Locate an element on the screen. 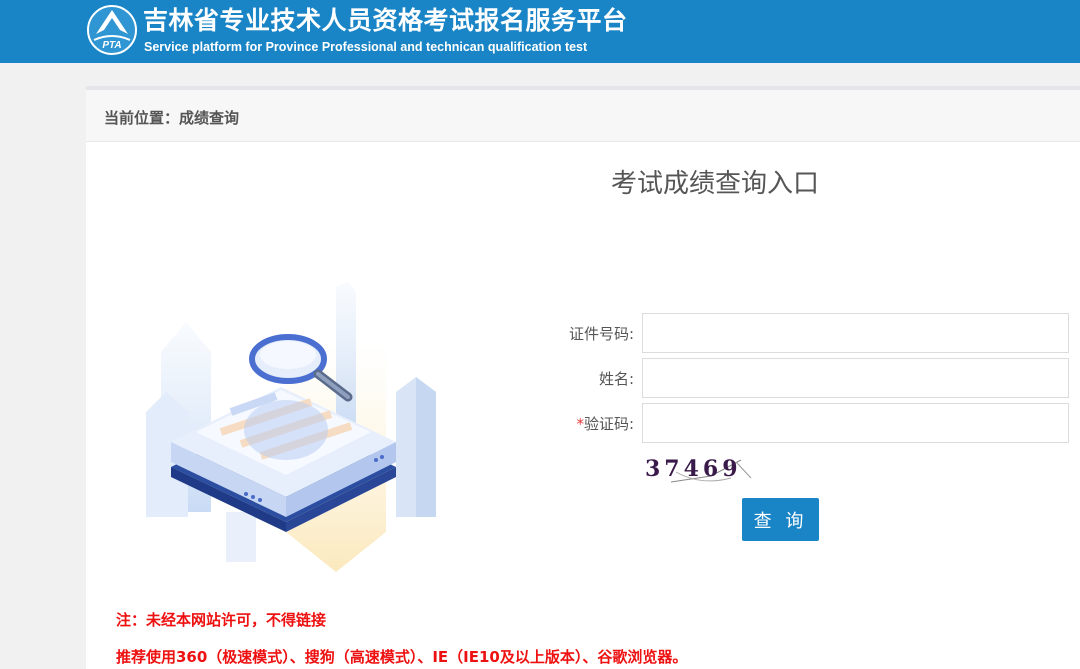 The height and width of the screenshot is (669, 1080). pta-logo-icon: PTA is located at coordinates (112, 30).